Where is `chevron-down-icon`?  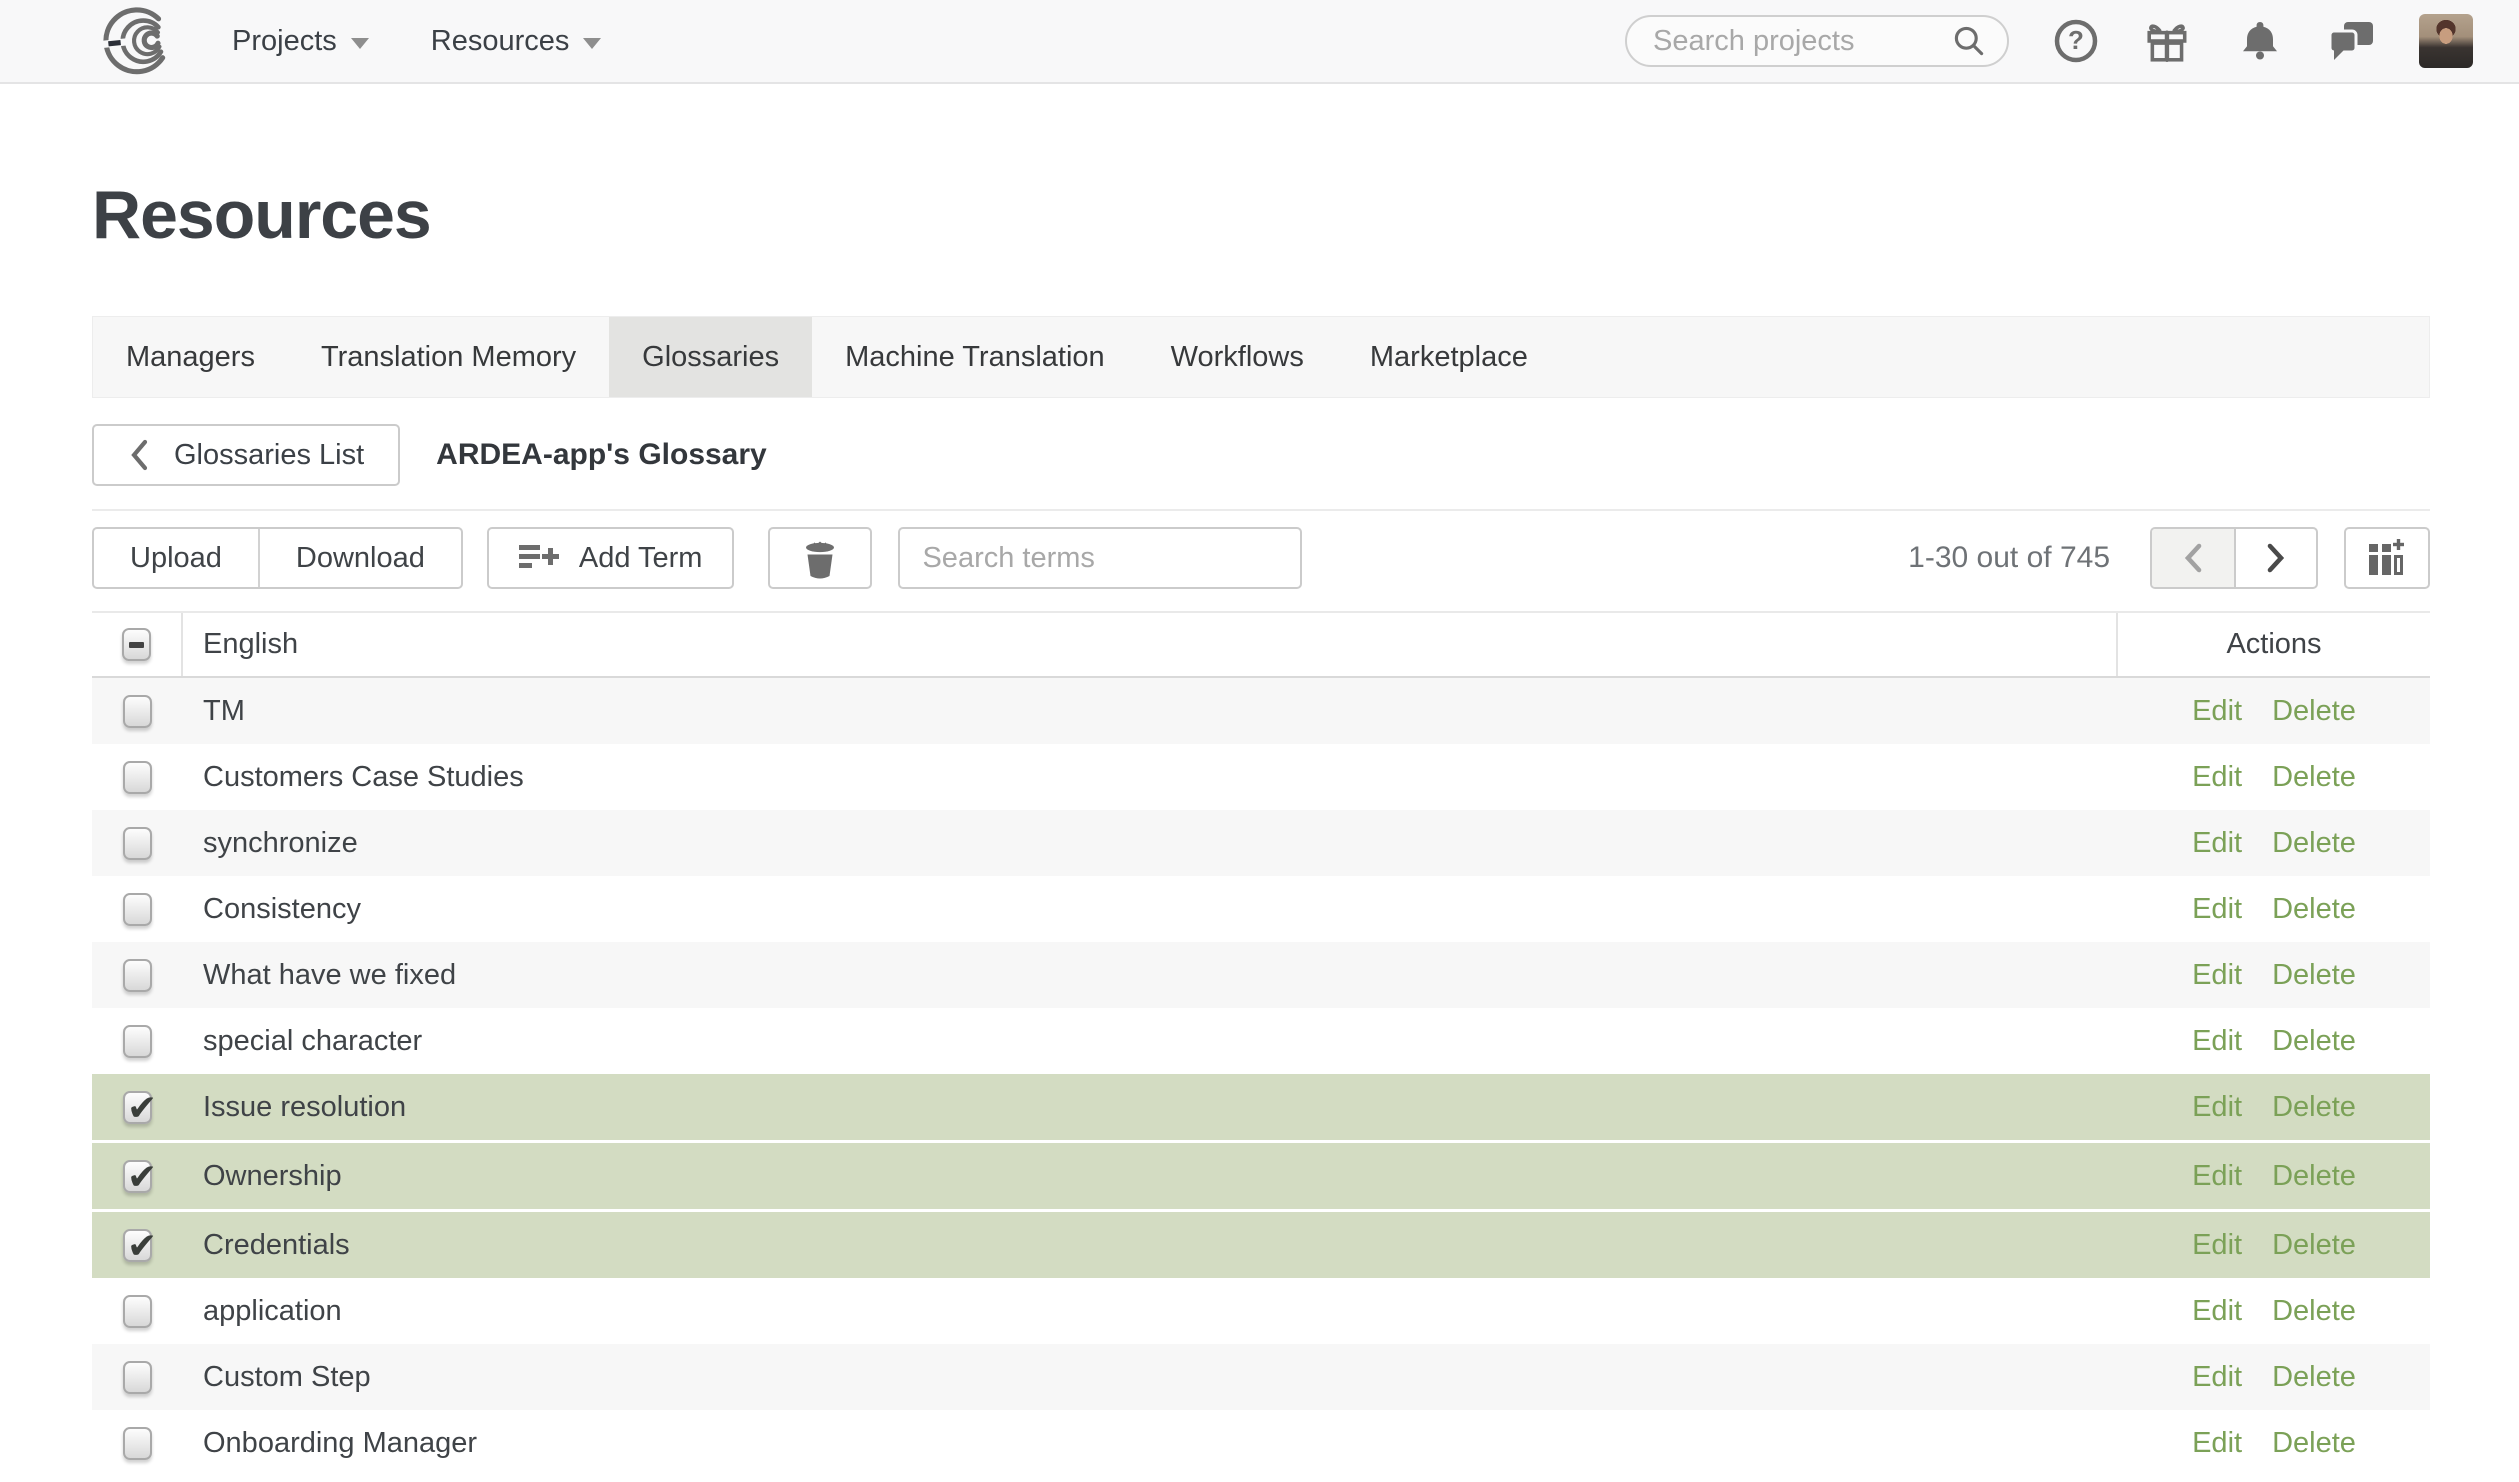
chevron-down-icon is located at coordinates (592, 43).